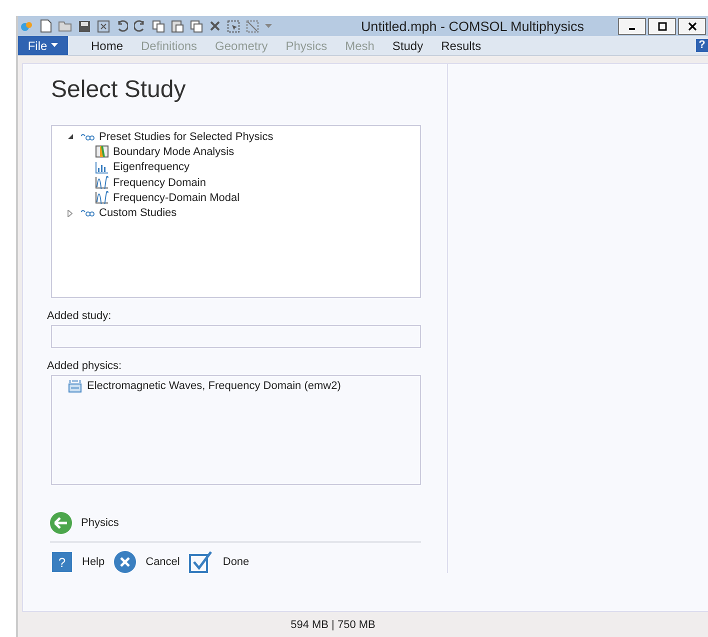  I want to click on redo-icon, so click(140, 26).